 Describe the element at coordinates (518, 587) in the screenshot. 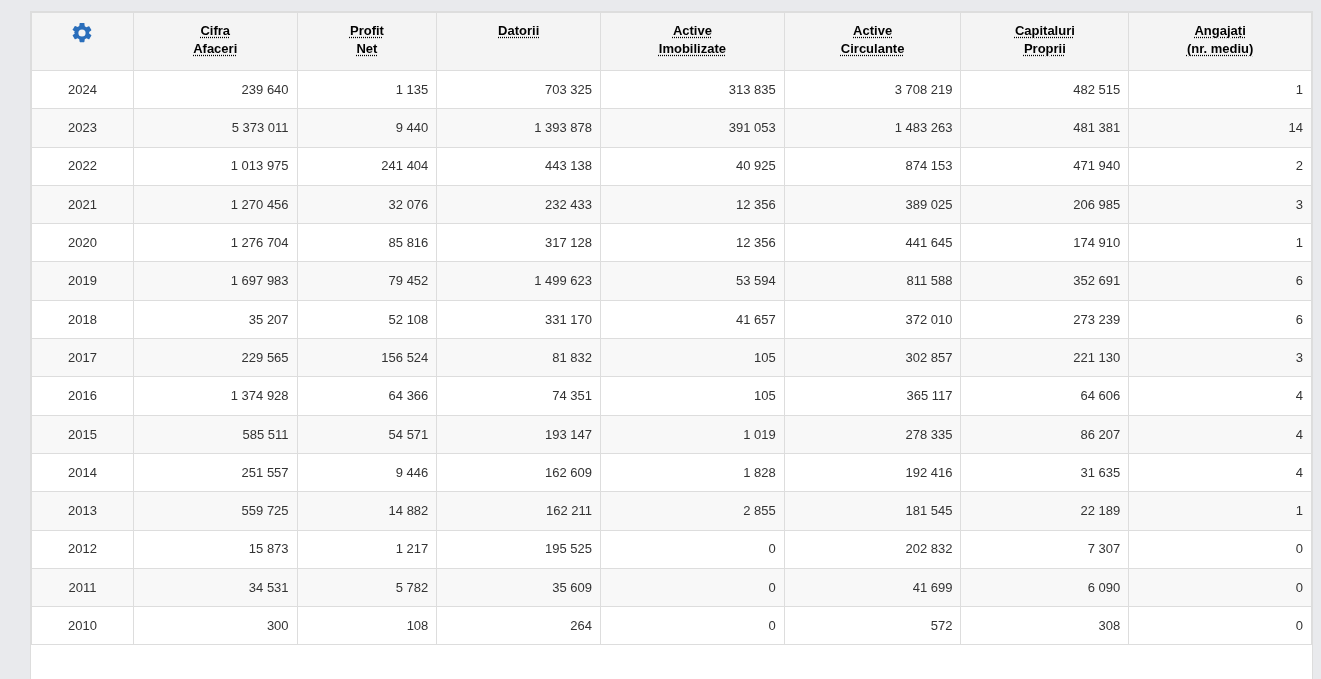

I see `value-cell: 35 609` at that location.